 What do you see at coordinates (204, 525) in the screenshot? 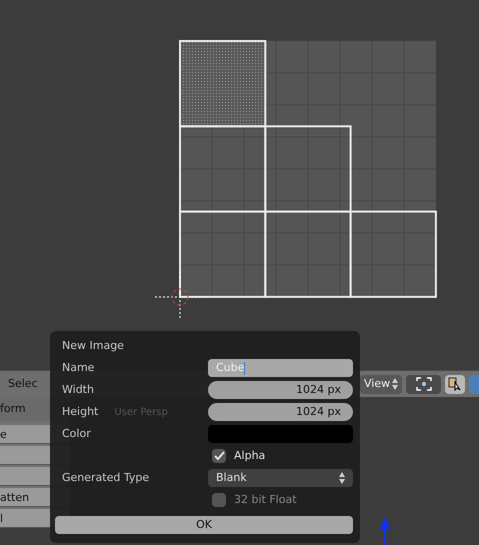
I see `ok-button: OK` at bounding box center [204, 525].